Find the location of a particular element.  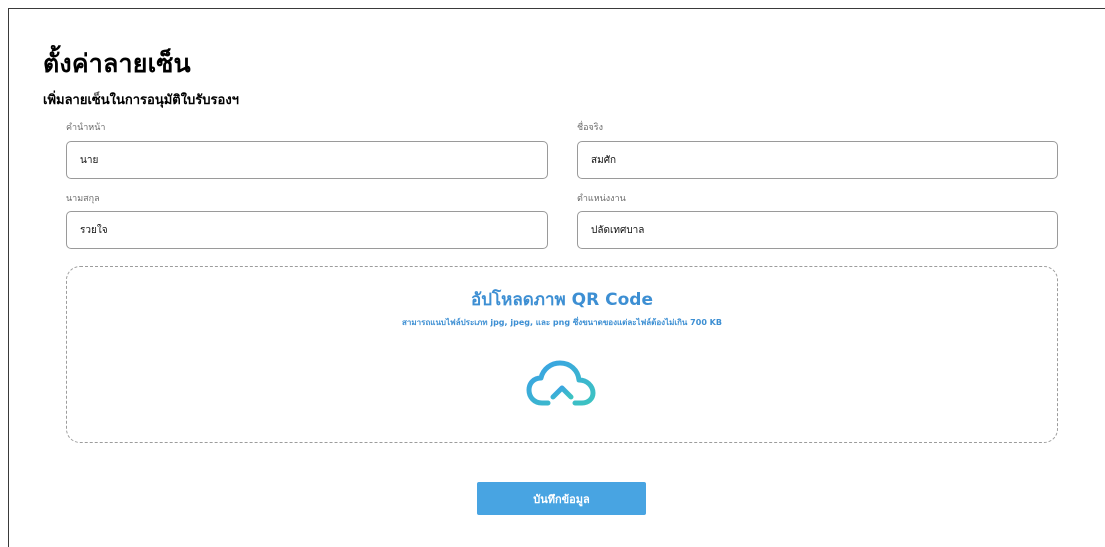

section-subtitle: เพิ่มลายเซ็นในการอนุมัติใบรับรองฯ is located at coordinates (141, 100).